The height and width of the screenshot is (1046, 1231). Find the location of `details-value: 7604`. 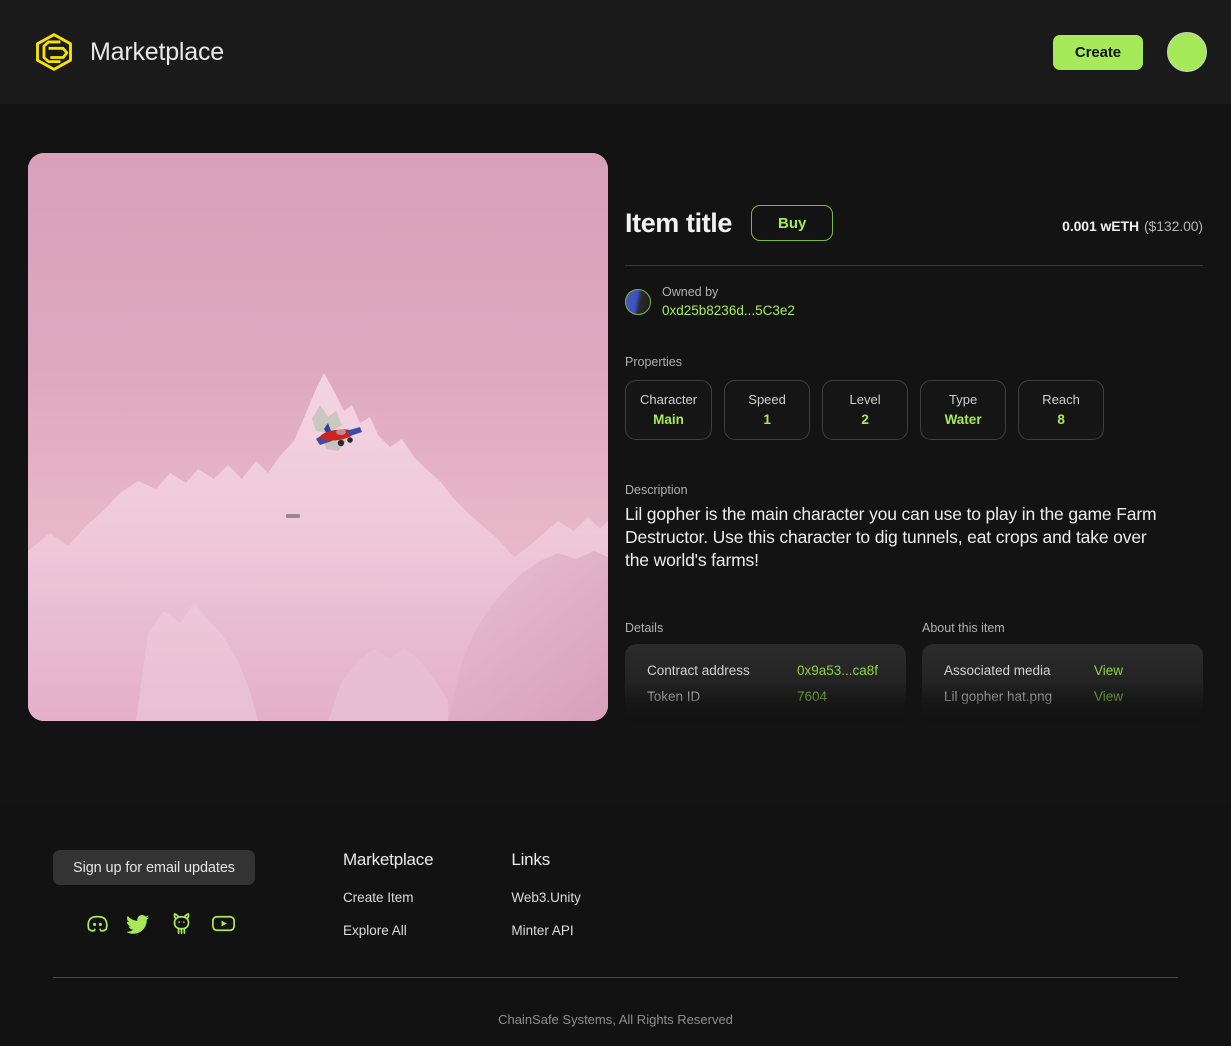

details-value: 7604 is located at coordinates (812, 696).